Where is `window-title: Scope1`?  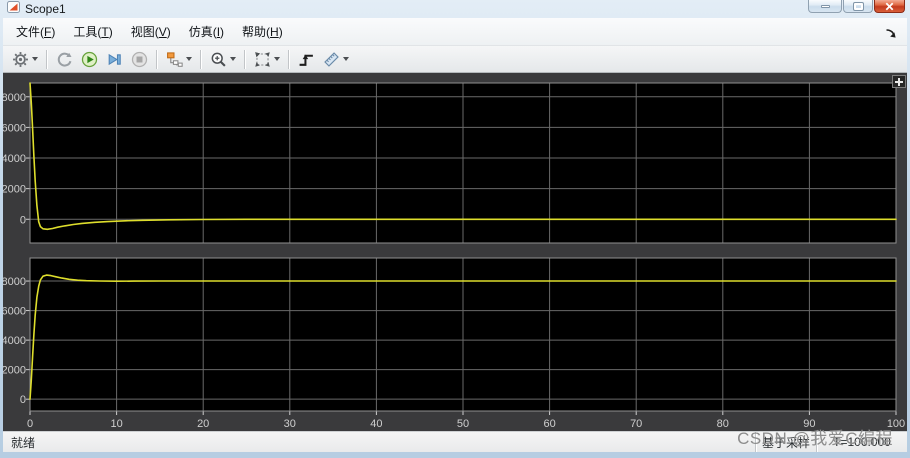
window-title: Scope1 is located at coordinates (45, 9).